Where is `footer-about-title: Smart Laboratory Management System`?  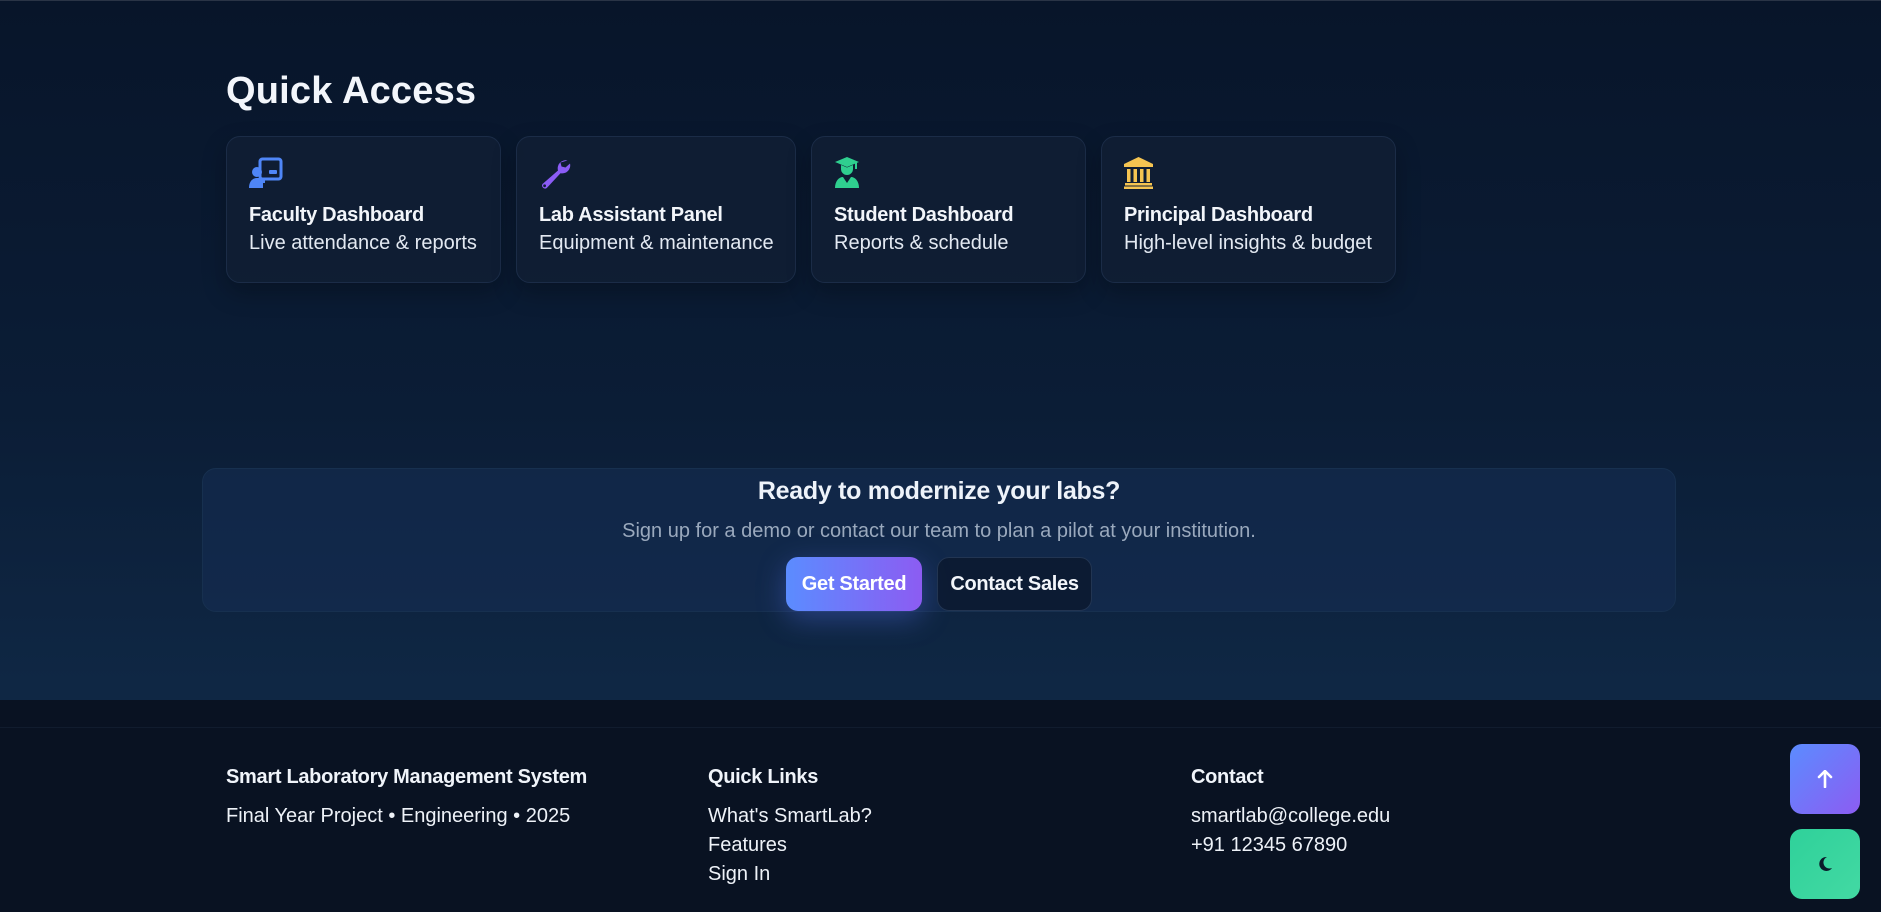 footer-about-title: Smart Laboratory Management System is located at coordinates (407, 777).